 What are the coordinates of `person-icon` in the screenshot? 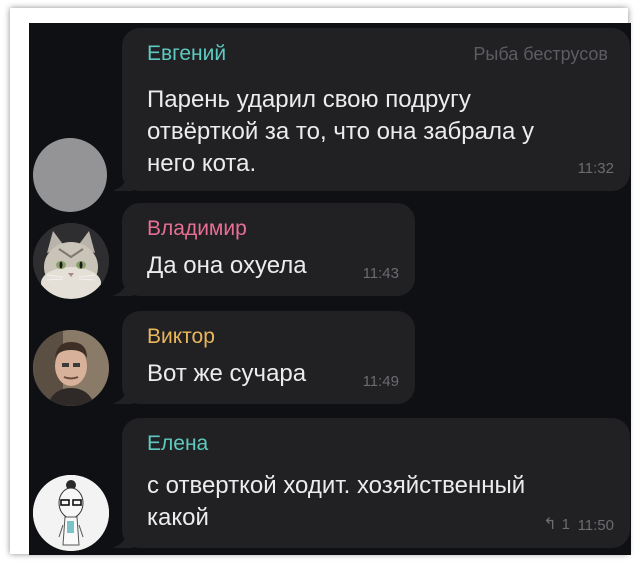 It's located at (71, 368).